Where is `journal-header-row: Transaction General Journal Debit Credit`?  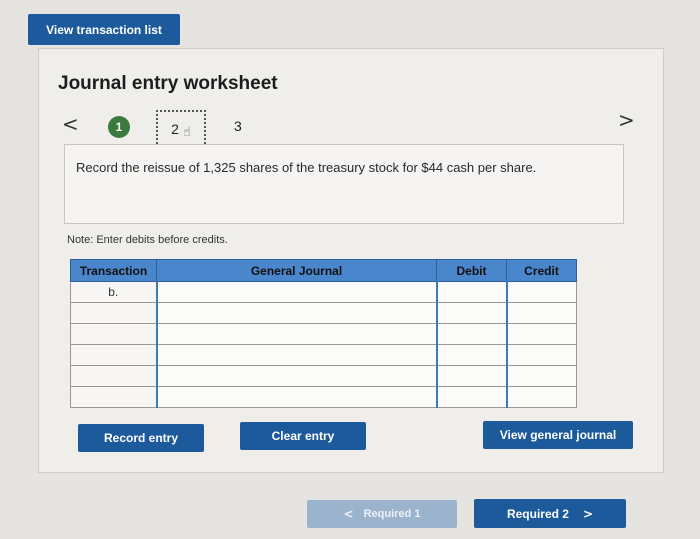
journal-header-row: Transaction General Journal Debit Credit is located at coordinates (323, 270).